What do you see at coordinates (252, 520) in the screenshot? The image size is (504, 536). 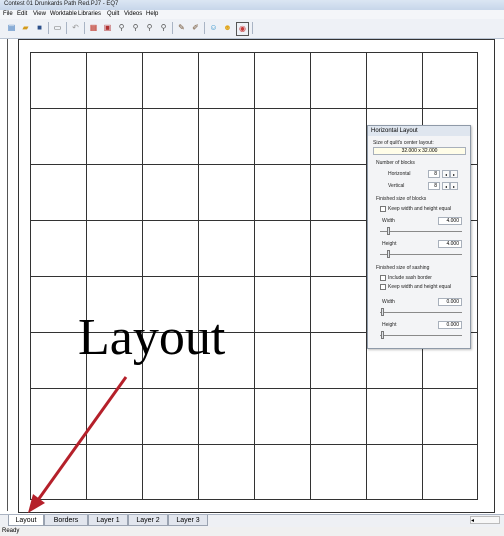 I see `worktable-tabs: Layout Borders Layer 1 Layer 2 Layer 3` at bounding box center [252, 520].